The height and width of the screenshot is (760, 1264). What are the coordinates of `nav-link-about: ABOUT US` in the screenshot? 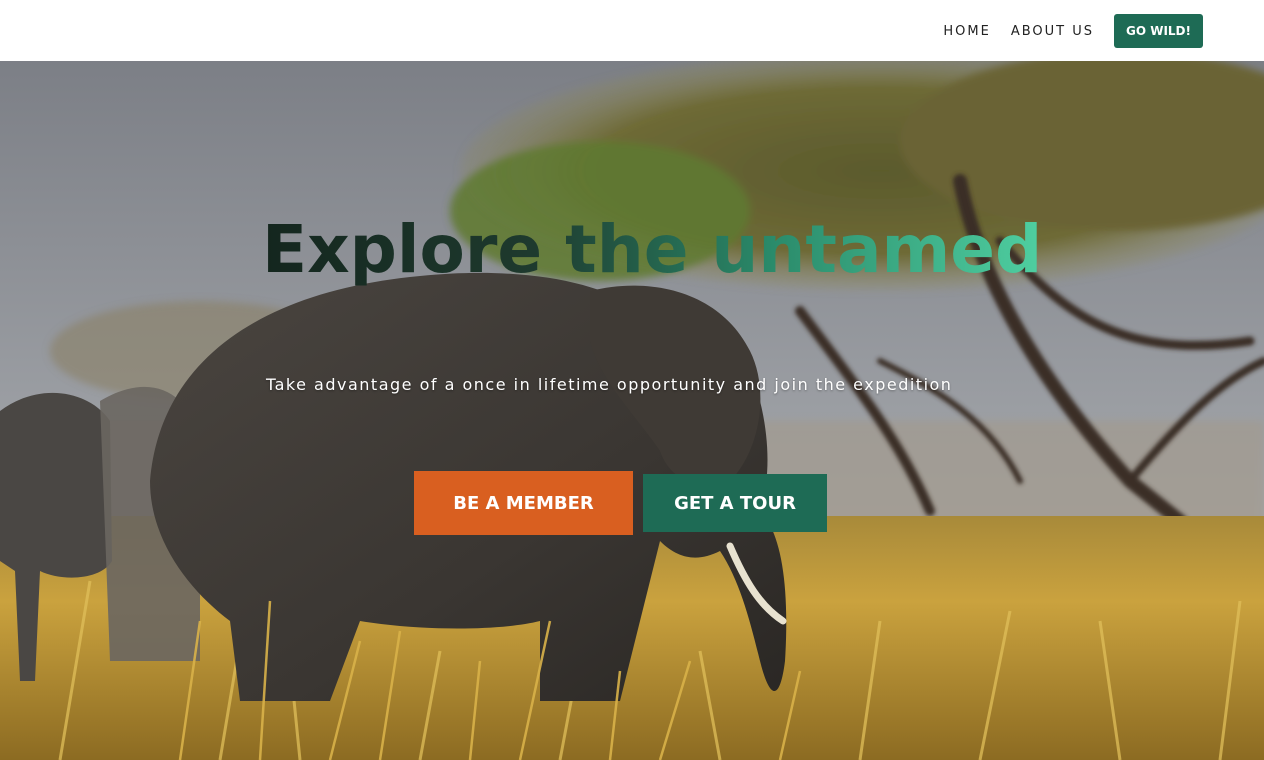 It's located at (1052, 31).